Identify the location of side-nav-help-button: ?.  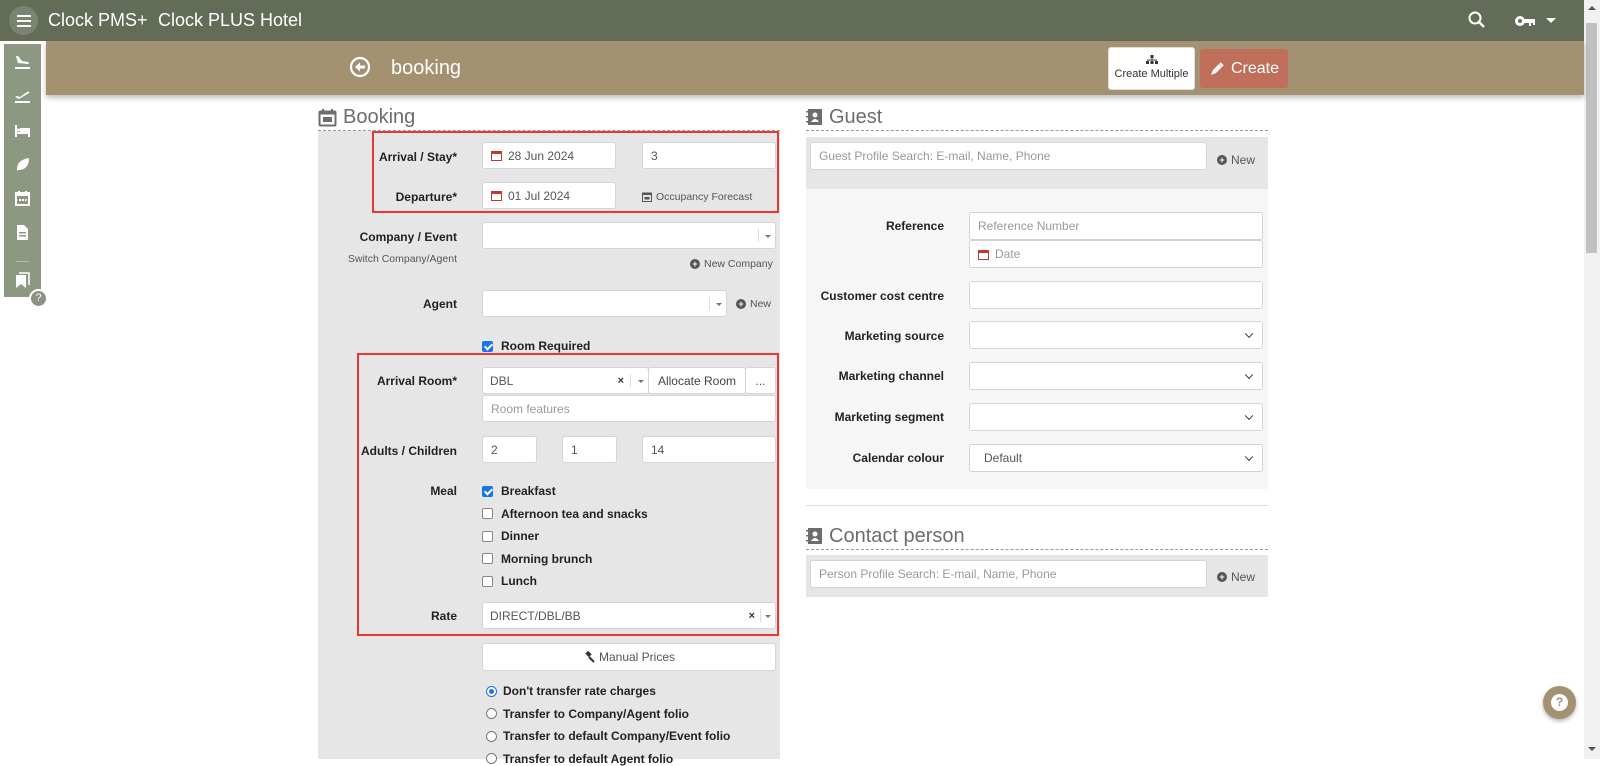
(38, 298).